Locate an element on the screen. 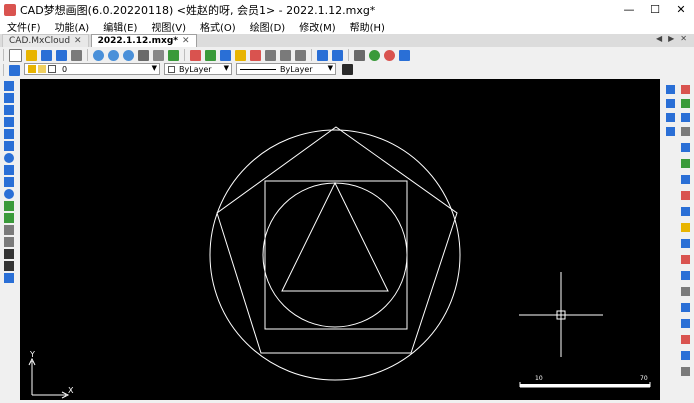 This screenshot has width=694, height=403. align-tool-icon is located at coordinates (685, 275).